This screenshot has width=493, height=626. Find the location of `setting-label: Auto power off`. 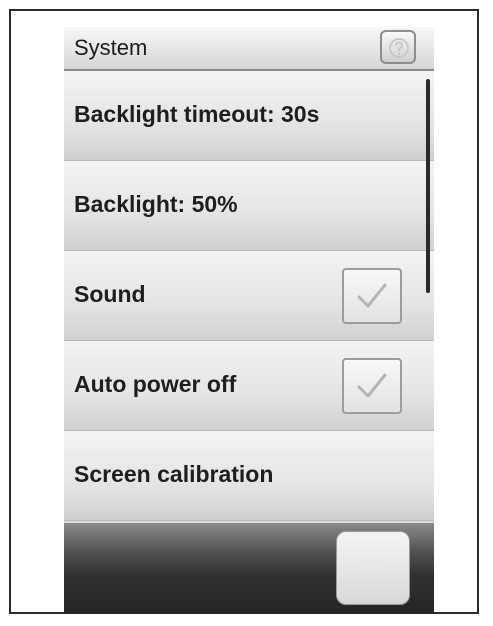

setting-label: Auto power off is located at coordinates (155, 384).